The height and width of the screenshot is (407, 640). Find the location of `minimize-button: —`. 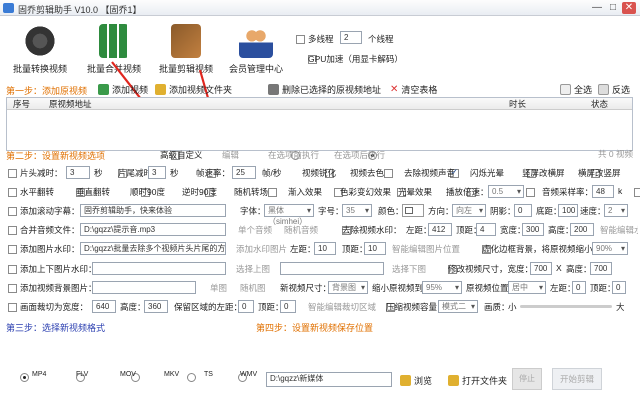

minimize-button: — is located at coordinates (597, 8).